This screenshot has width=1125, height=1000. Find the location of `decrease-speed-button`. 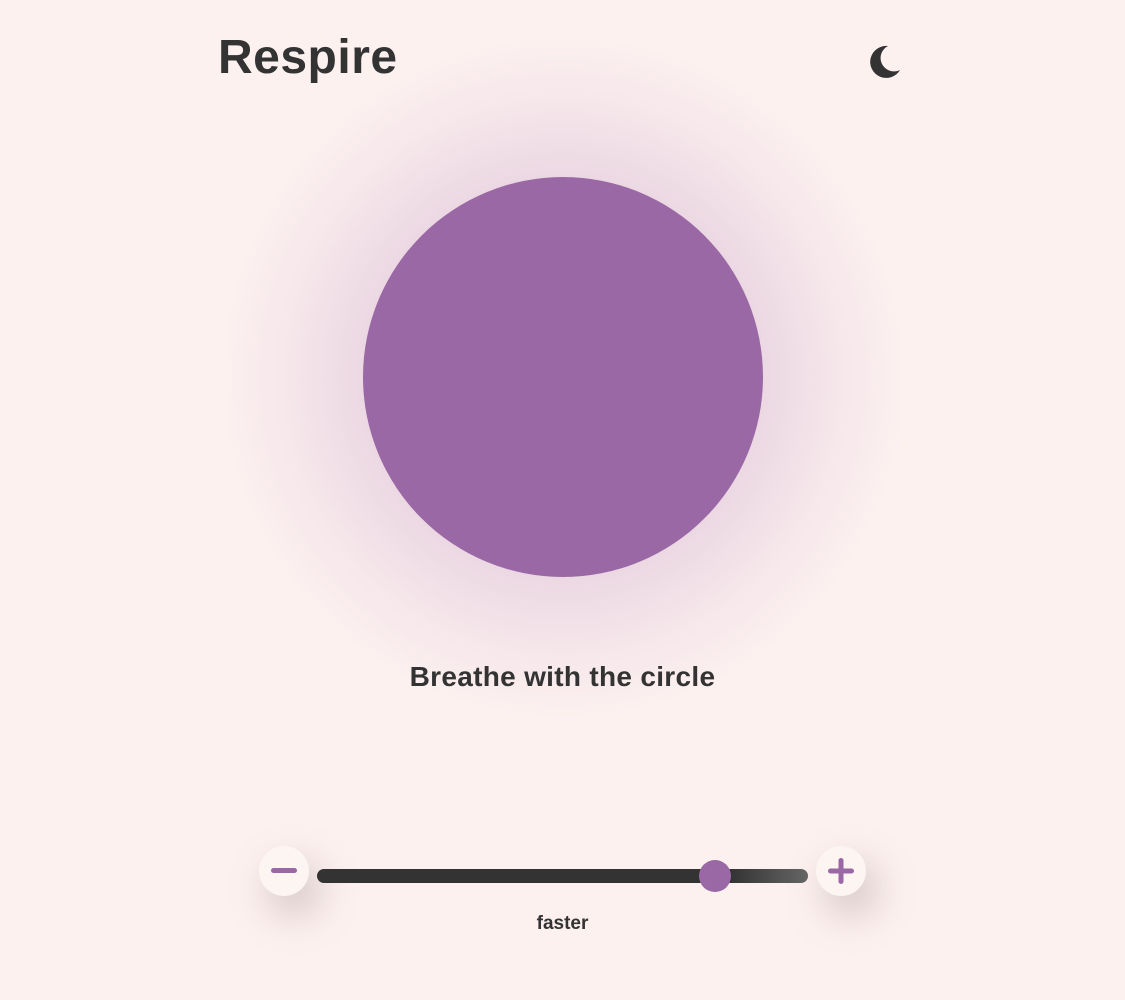

decrease-speed-button is located at coordinates (284, 871).